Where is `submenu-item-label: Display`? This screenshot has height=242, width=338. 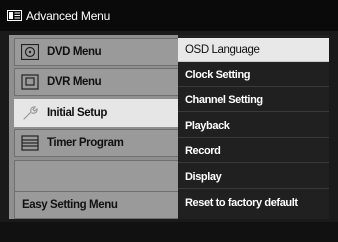 submenu-item-label: Display is located at coordinates (203, 176).